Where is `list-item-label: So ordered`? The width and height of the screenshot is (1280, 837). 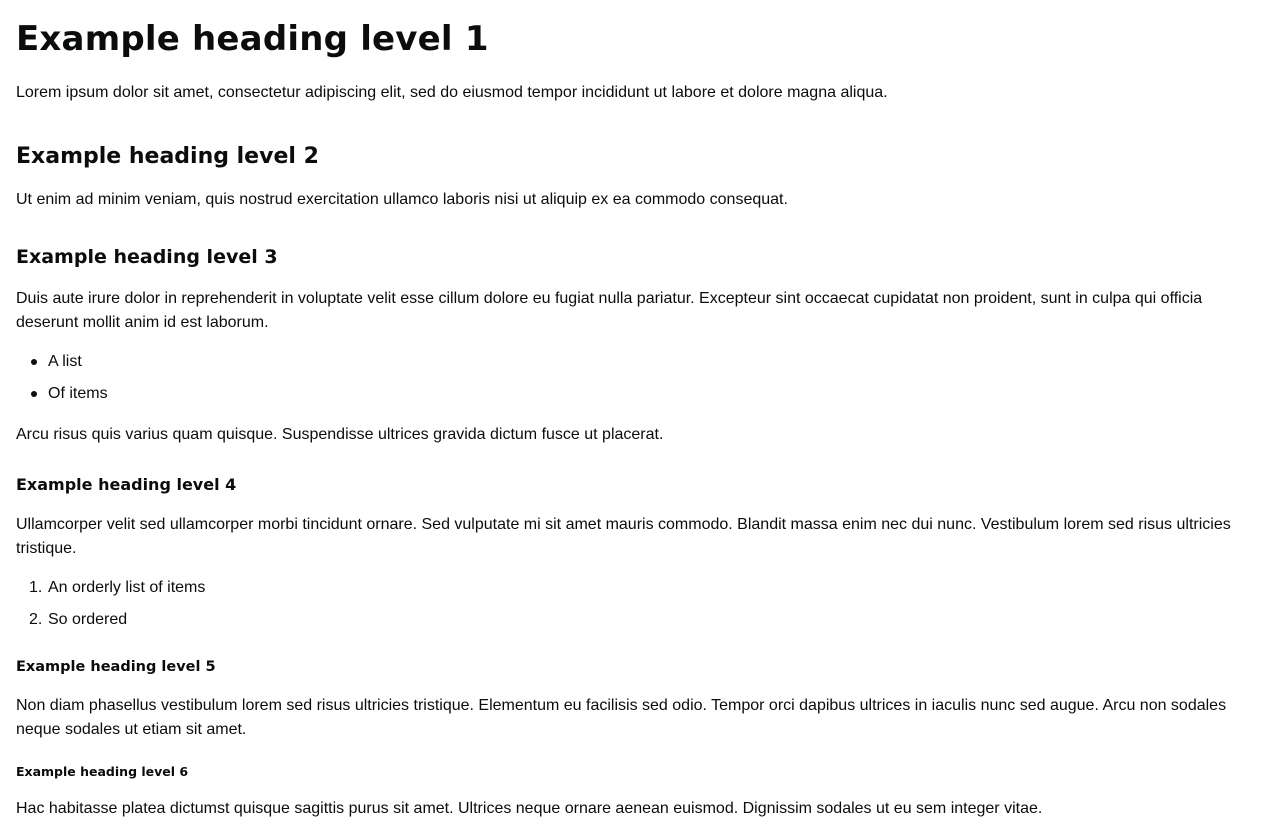 list-item-label: So ordered is located at coordinates (88, 619).